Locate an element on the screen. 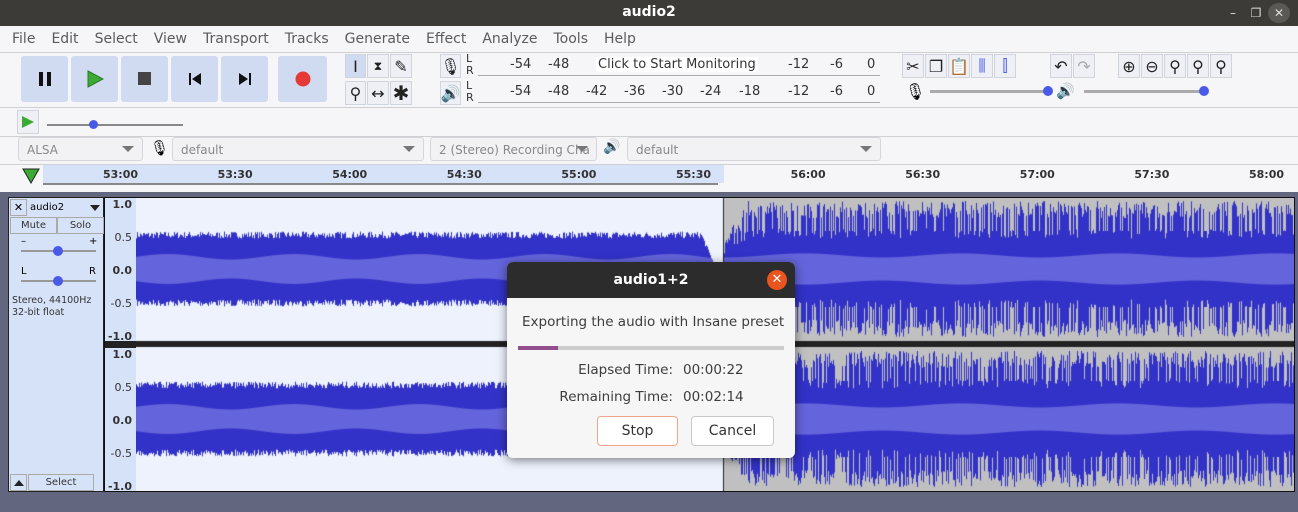 This screenshot has width=1298, height=512. pause-icon is located at coordinates (44, 79).